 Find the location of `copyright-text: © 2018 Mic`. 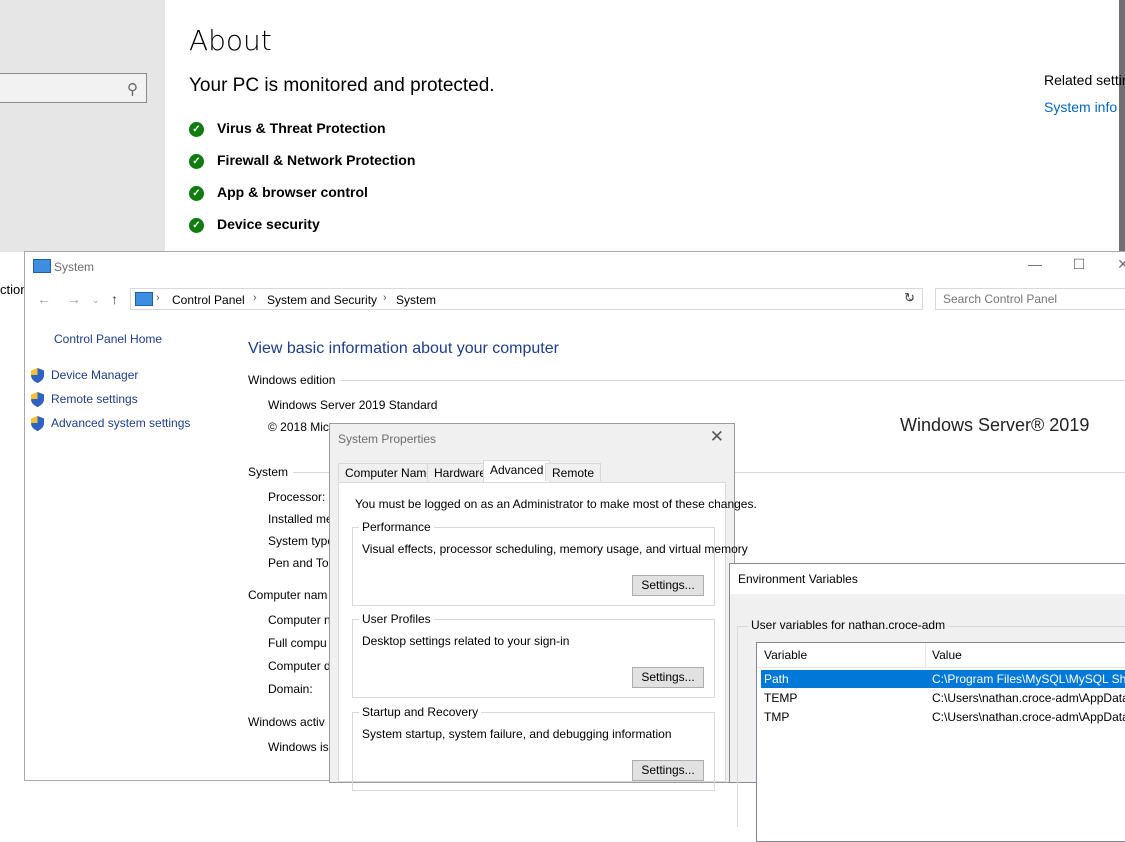

copyright-text: © 2018 Mic is located at coordinates (298, 427).